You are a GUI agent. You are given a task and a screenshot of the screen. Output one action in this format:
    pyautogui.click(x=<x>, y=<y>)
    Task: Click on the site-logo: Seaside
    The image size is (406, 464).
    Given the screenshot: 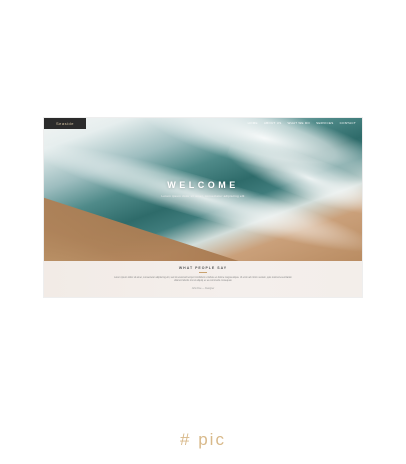 What is the action you would take?
    pyautogui.click(x=65, y=123)
    